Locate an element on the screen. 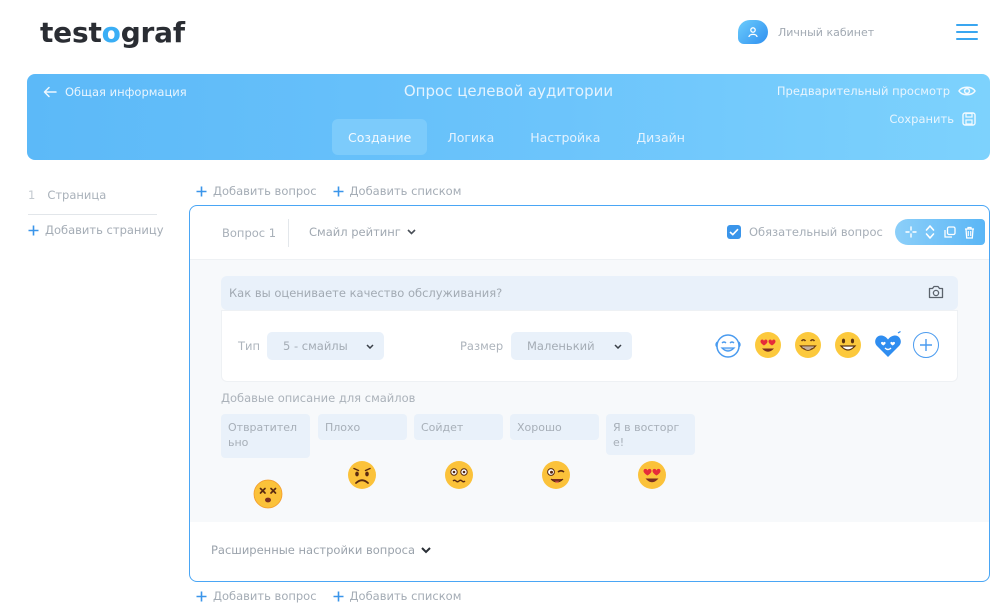  required-checkbox: Обязательный вопрос is located at coordinates (805, 232).